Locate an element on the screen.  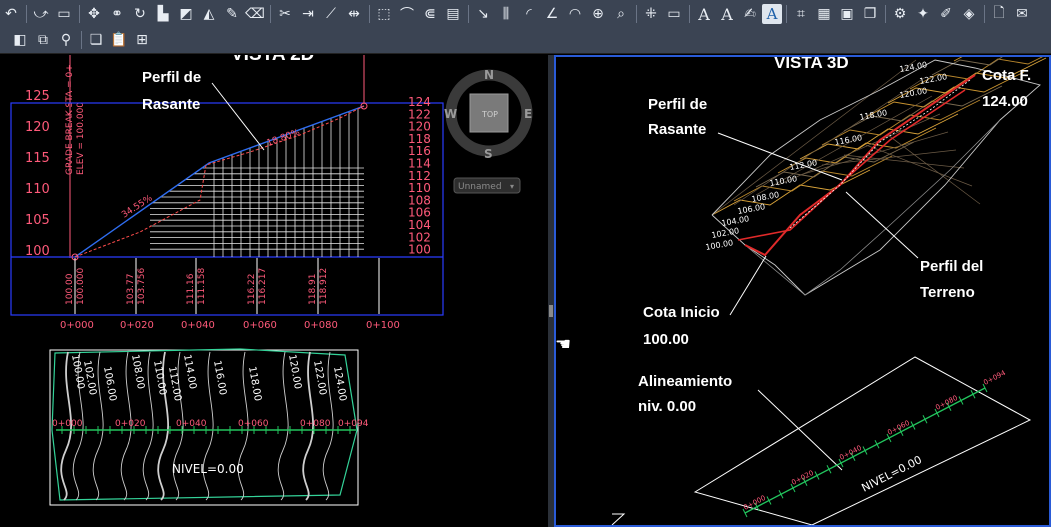
paste-icon: 📋 is located at coordinates (119, 40).